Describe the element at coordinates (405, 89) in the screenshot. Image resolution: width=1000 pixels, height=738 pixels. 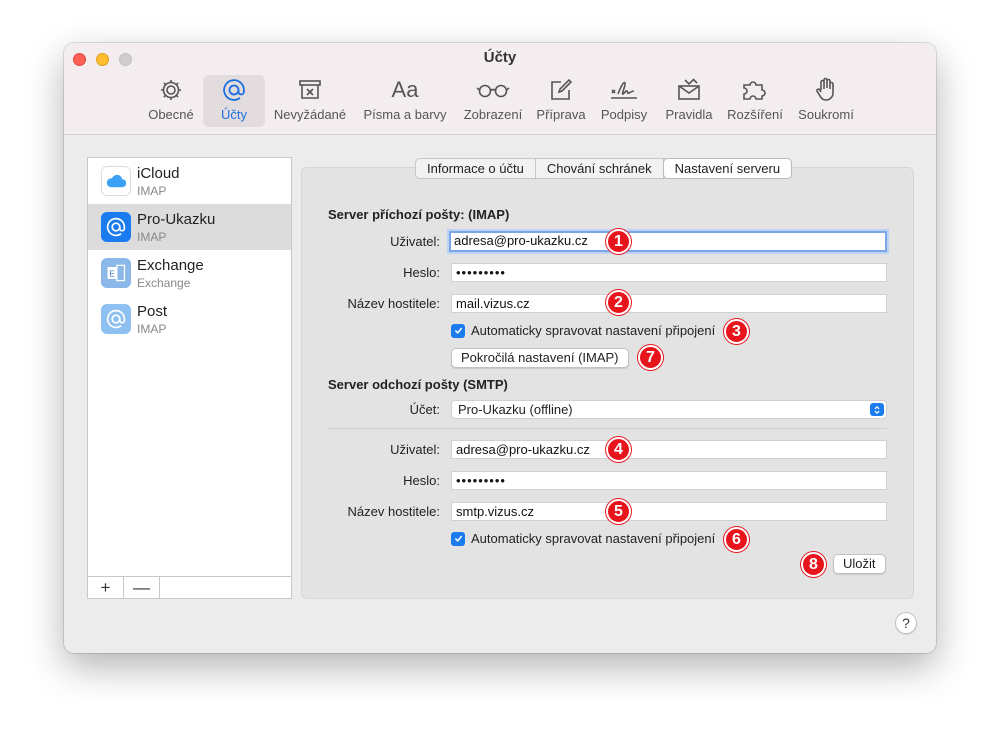
I see `font-icon: Aa` at that location.